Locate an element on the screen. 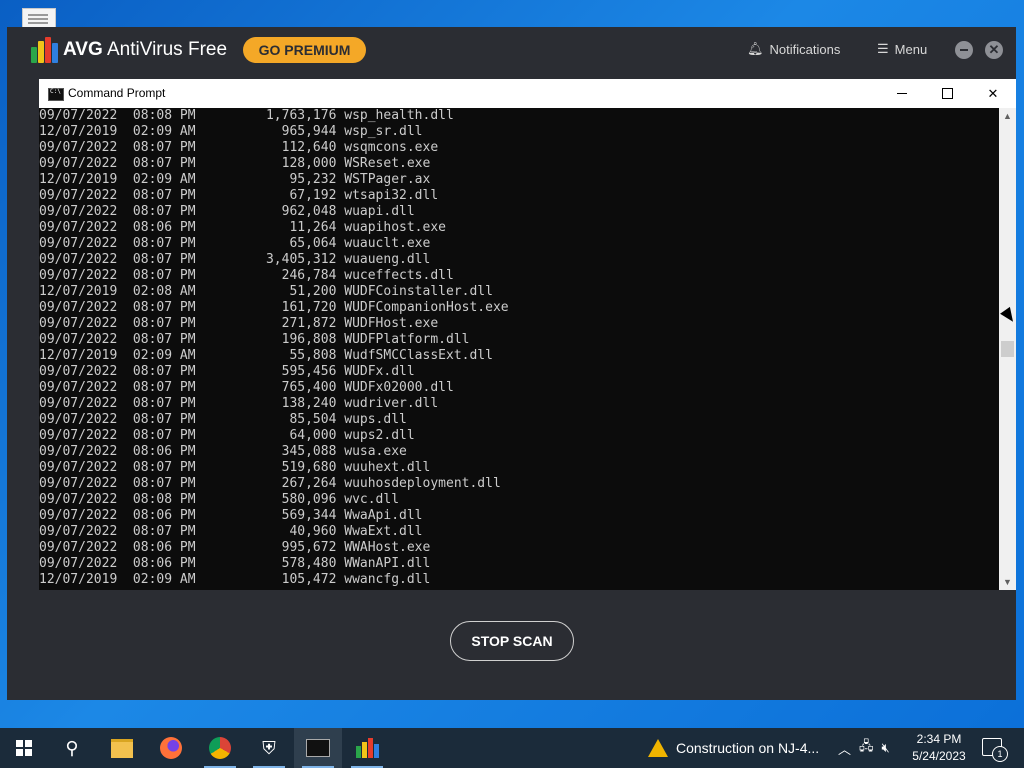 This screenshot has height=768, width=1024. console-line: 09/07/2022 08:07 PM 962,048 wuapi.dll is located at coordinates (227, 211).